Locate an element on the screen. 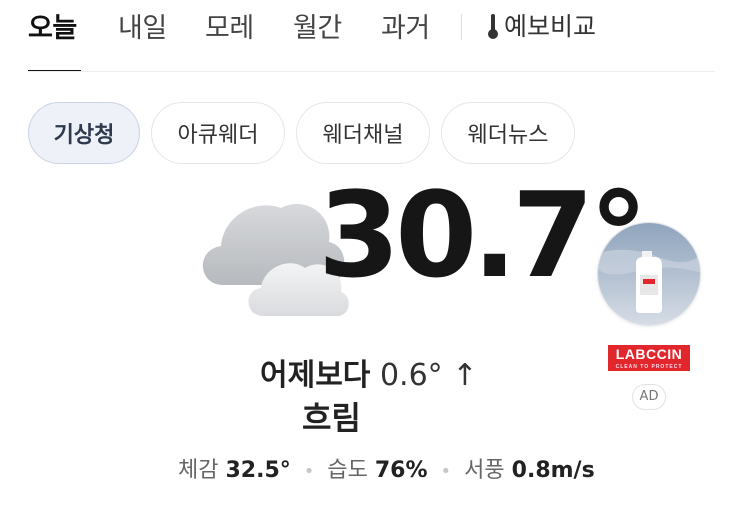  wind-label: 서풍 is located at coordinates (484, 470).